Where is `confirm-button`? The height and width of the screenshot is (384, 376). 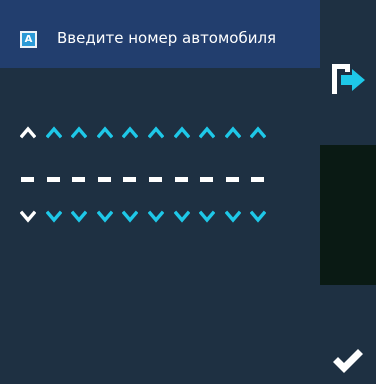
confirm-button is located at coordinates (348, 362).